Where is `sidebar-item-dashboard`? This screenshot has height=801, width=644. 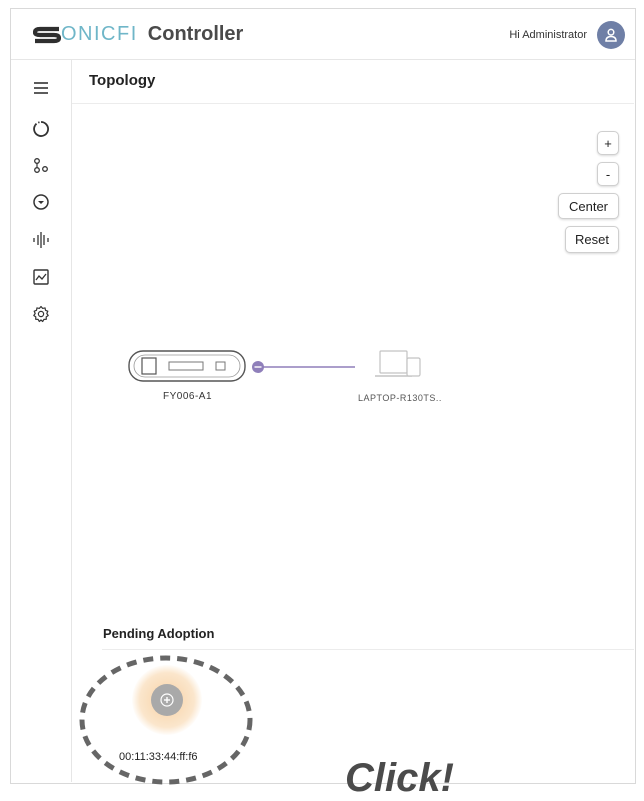
sidebar-item-dashboard is located at coordinates (41, 129).